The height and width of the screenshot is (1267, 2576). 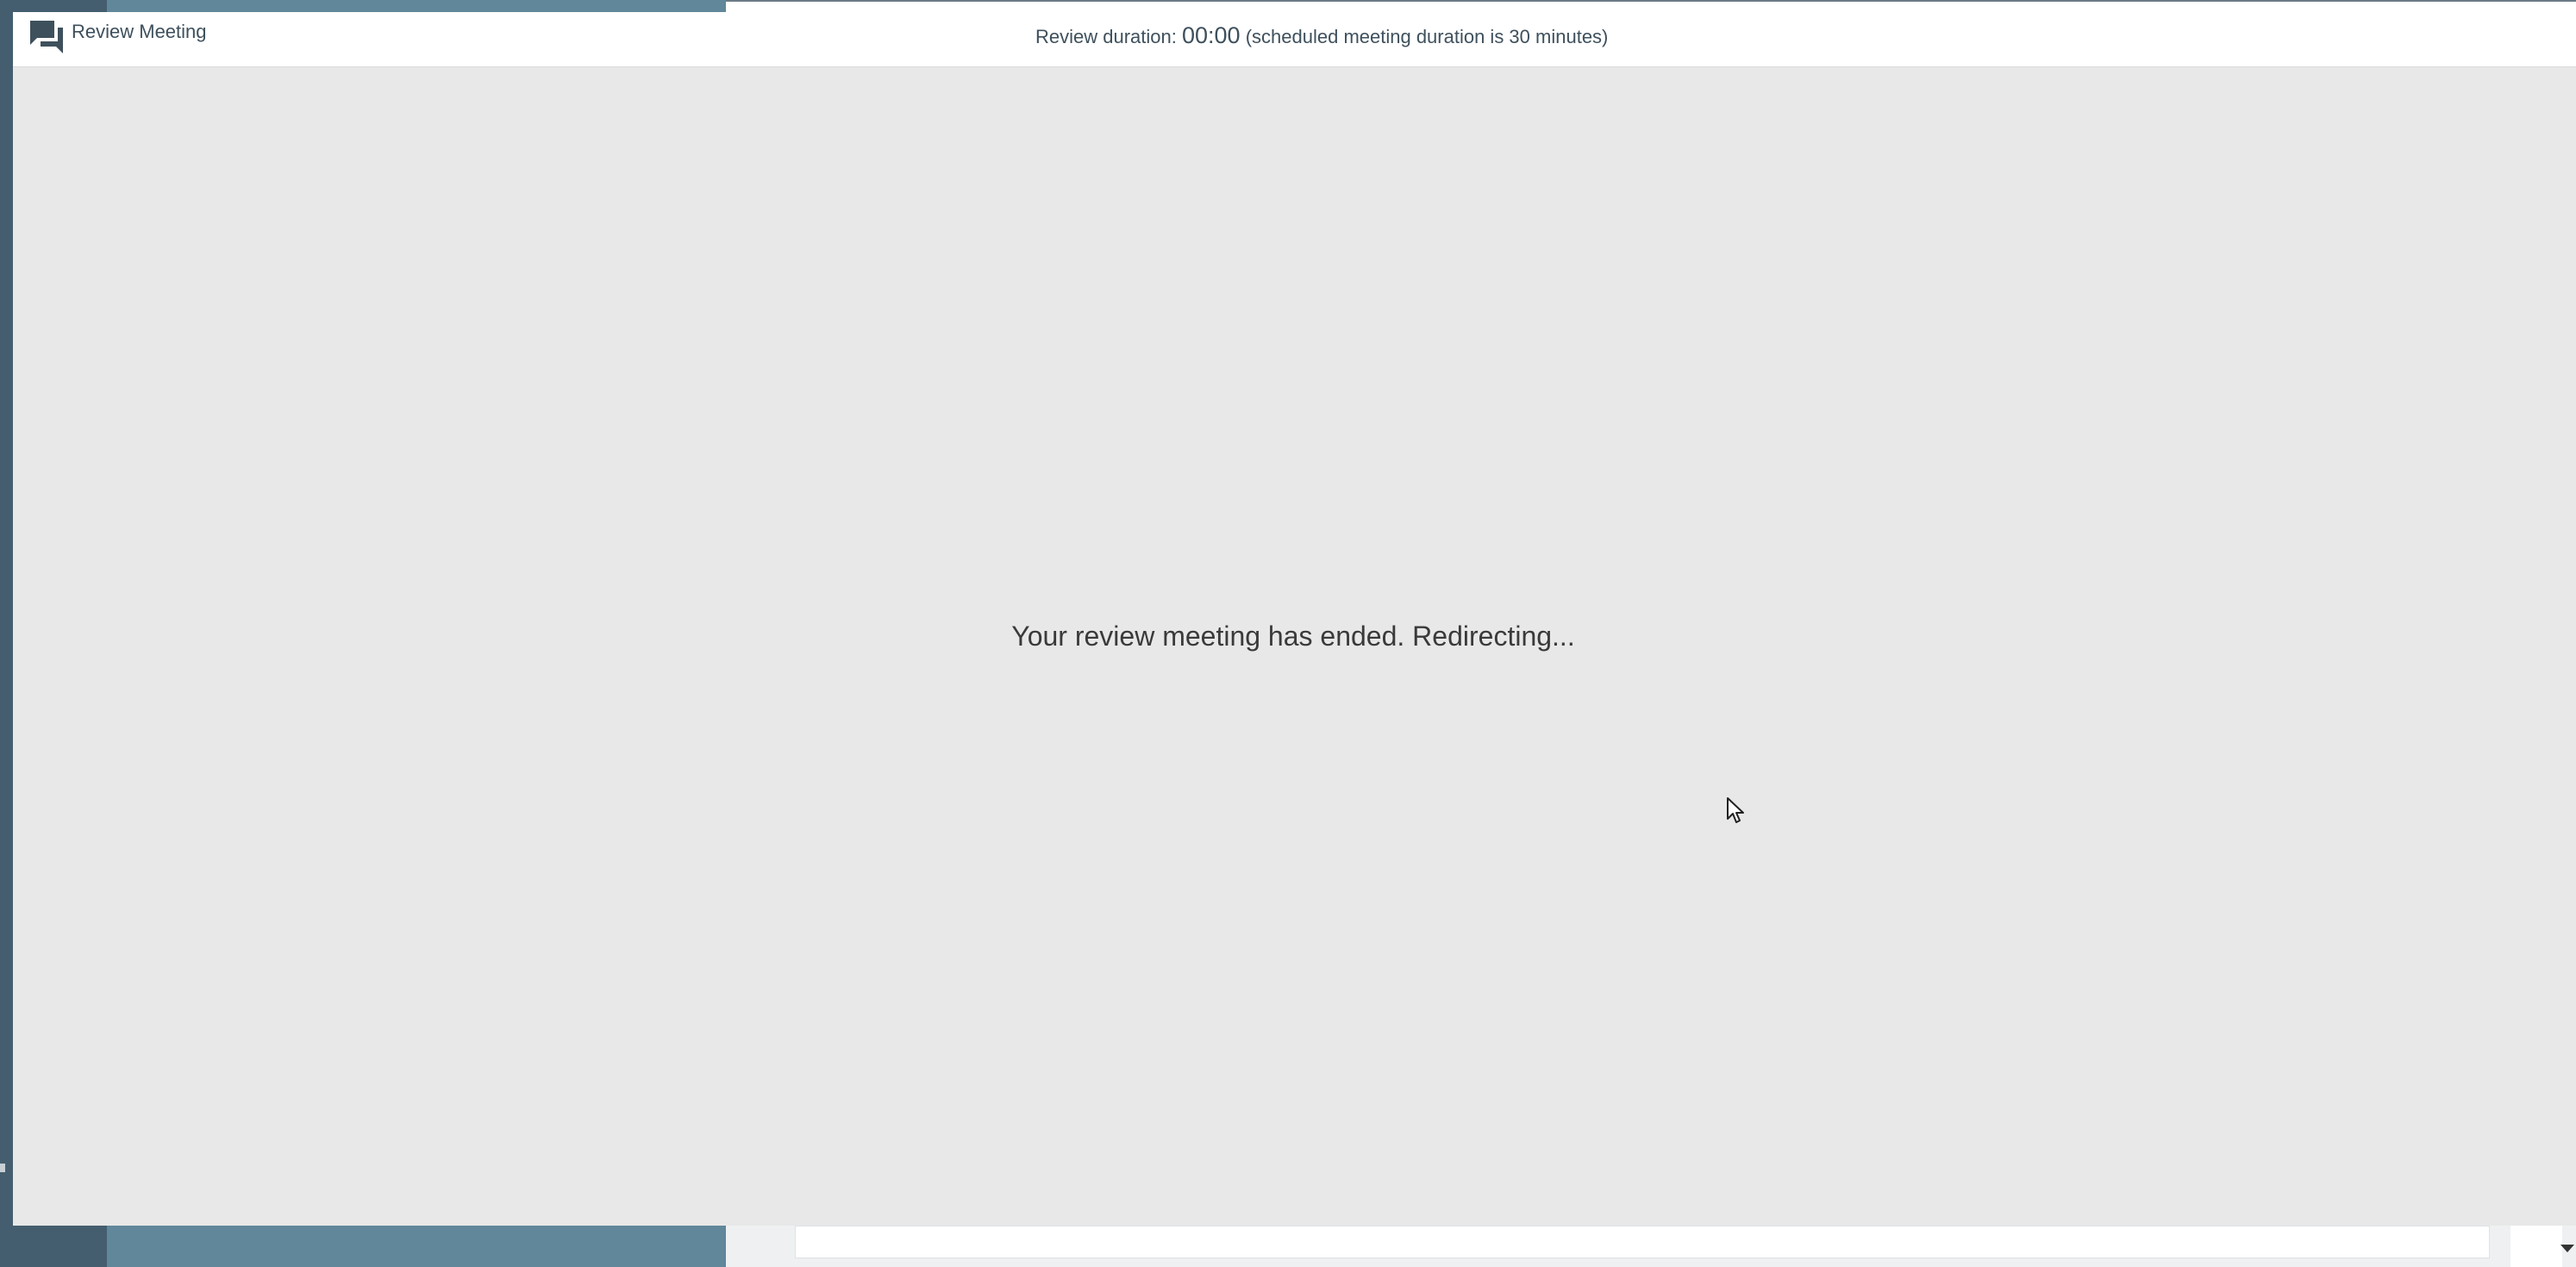 I want to click on mouse-pointer-icon, so click(x=1737, y=811).